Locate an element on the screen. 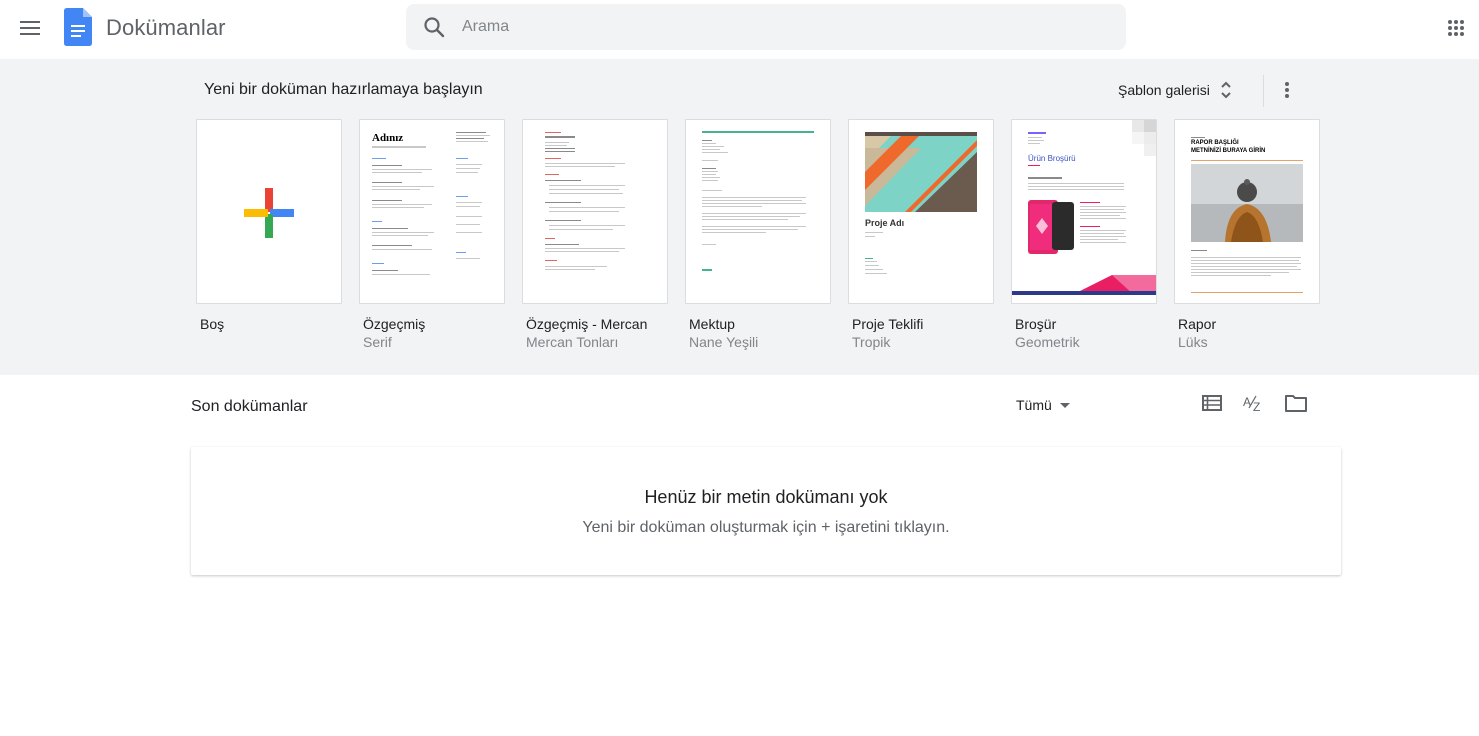 This screenshot has width=1479, height=736. search-bar is located at coordinates (766, 27).